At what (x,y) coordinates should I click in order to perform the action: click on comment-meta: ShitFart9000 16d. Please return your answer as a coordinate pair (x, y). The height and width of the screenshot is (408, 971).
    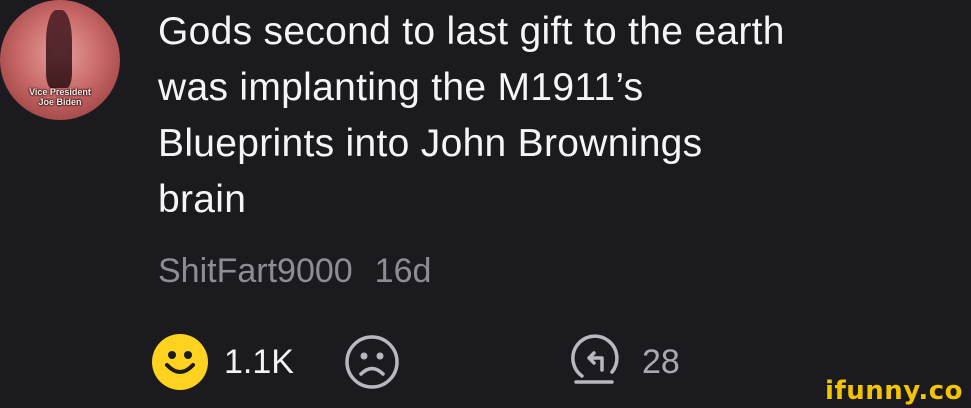
    Looking at the image, I should click on (294, 271).